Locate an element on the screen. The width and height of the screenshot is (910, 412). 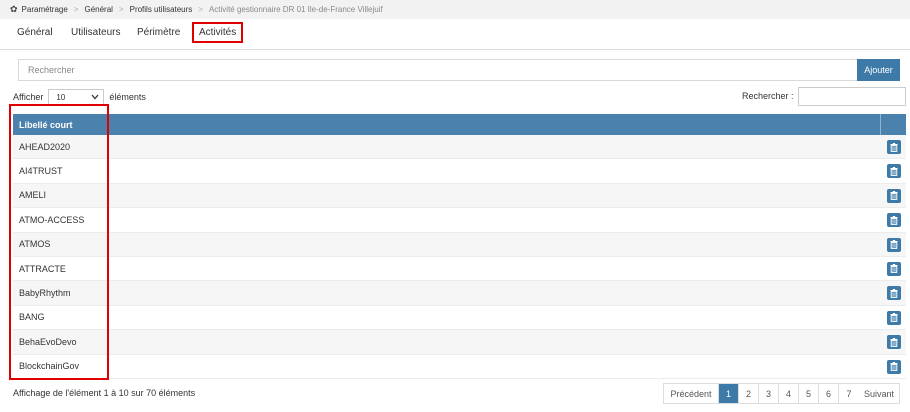
table-row: BlockchainGov is located at coordinates (459, 367).